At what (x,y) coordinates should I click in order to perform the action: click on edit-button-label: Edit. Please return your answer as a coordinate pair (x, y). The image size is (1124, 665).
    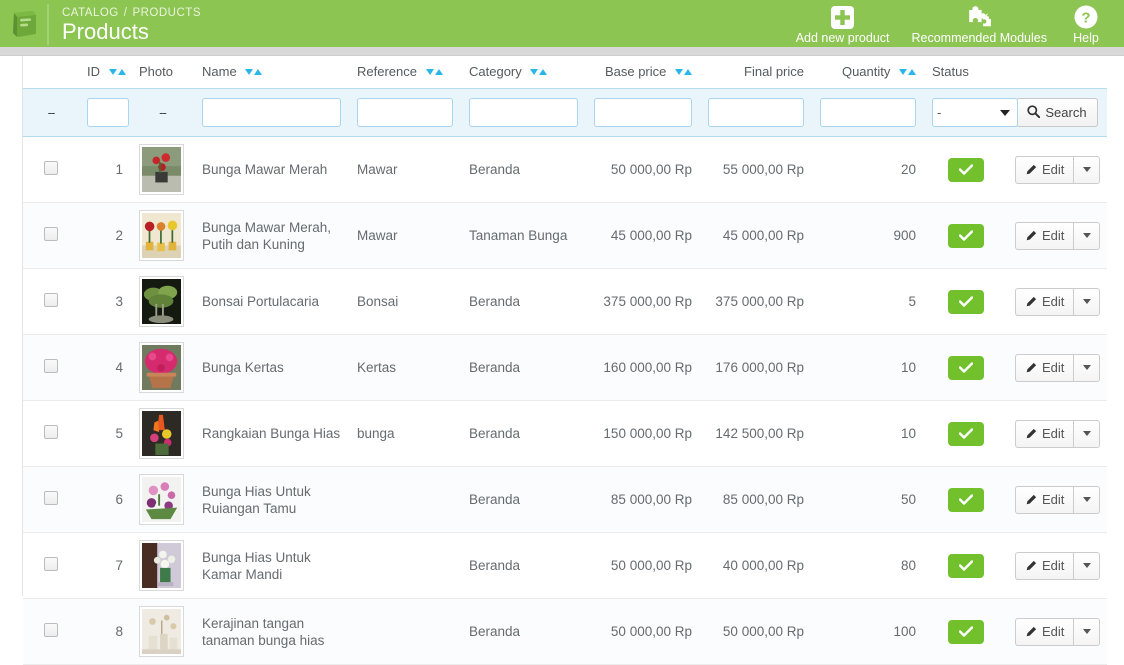
    Looking at the image, I should click on (1053, 499).